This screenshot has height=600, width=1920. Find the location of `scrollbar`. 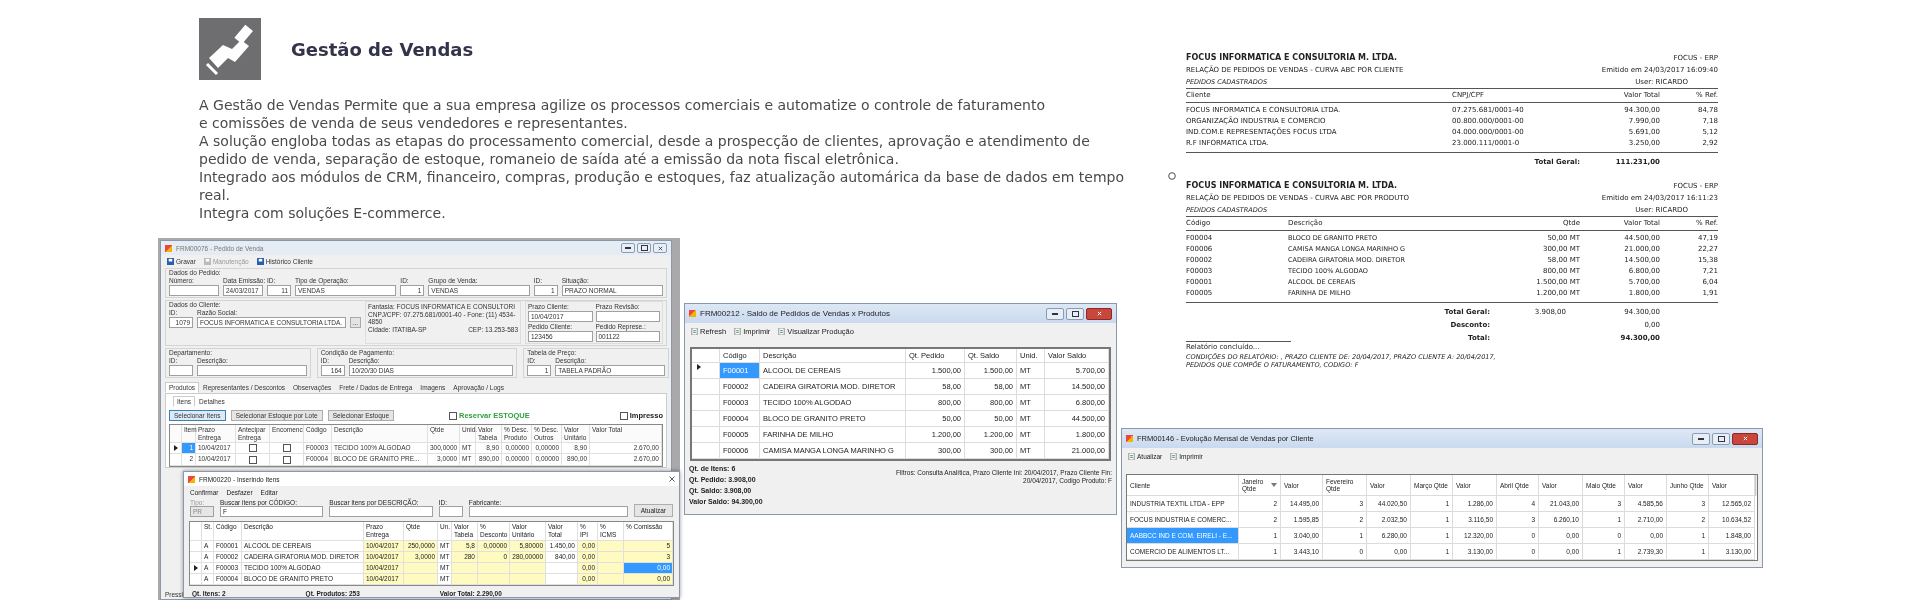

scrollbar is located at coordinates (1756, 485).